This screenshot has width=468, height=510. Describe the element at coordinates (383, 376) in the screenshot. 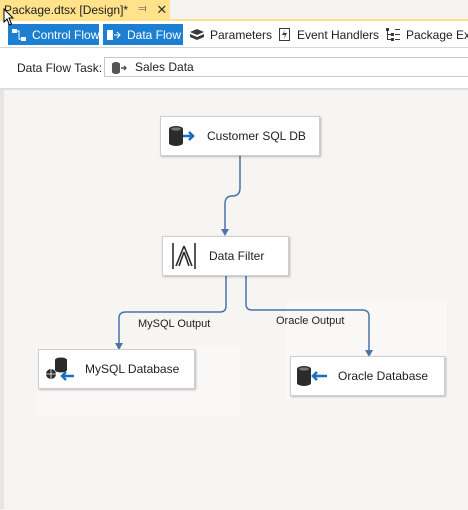

I see `component-oracle-database-label: Oracle Database` at that location.